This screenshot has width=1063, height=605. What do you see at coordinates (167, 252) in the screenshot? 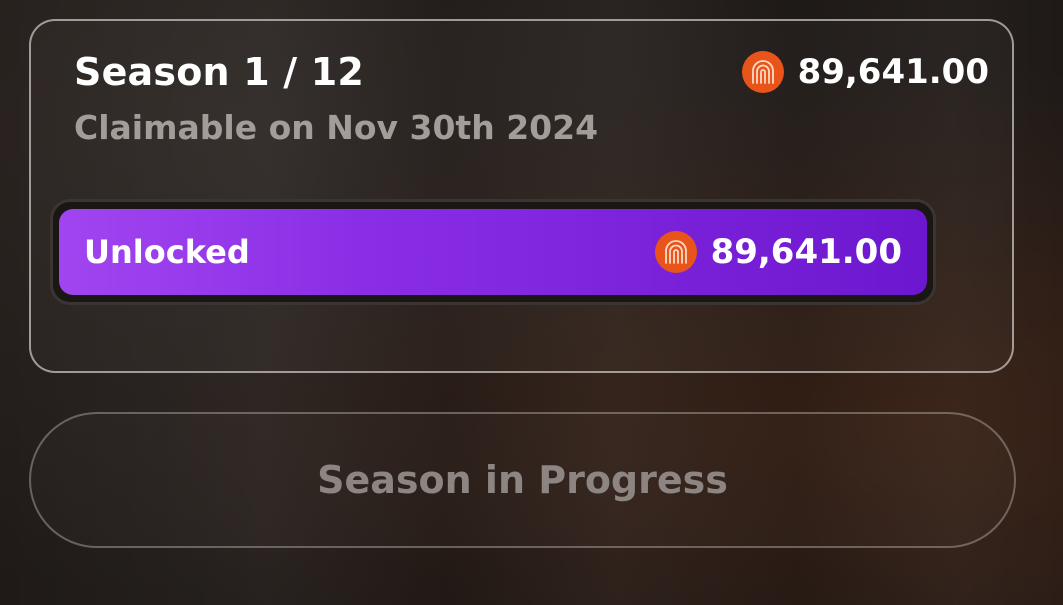
I see `unlock-status-label: Unlocked` at bounding box center [167, 252].